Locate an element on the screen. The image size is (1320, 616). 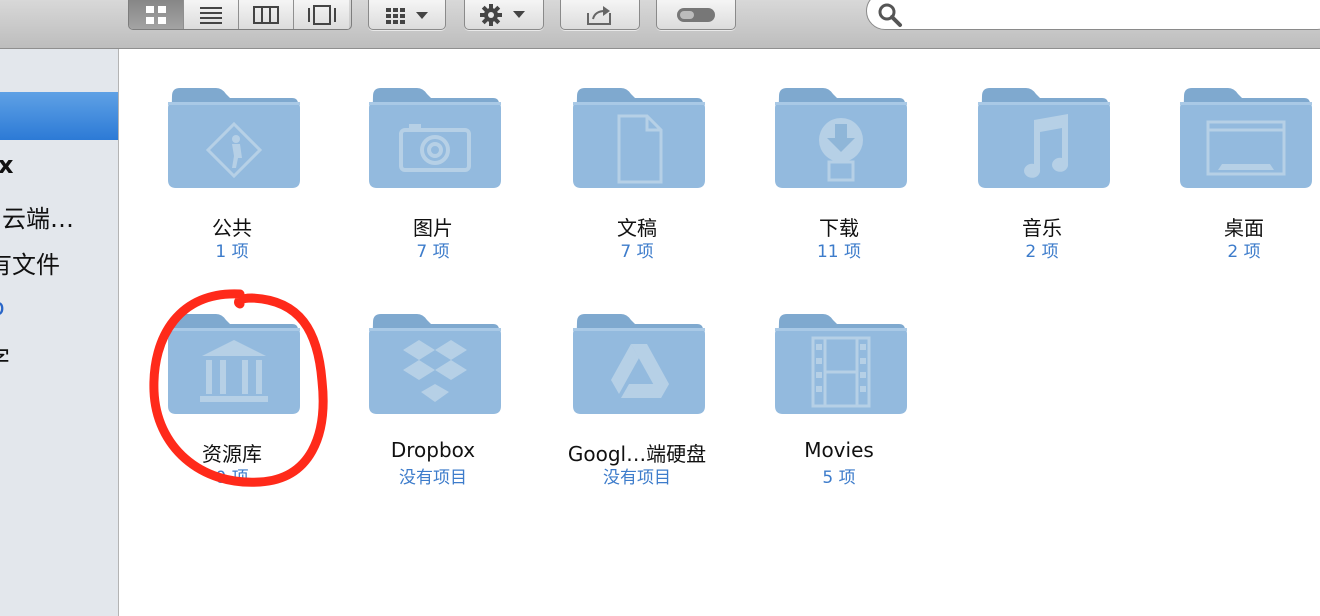
toggle-button is located at coordinates (696, 15).